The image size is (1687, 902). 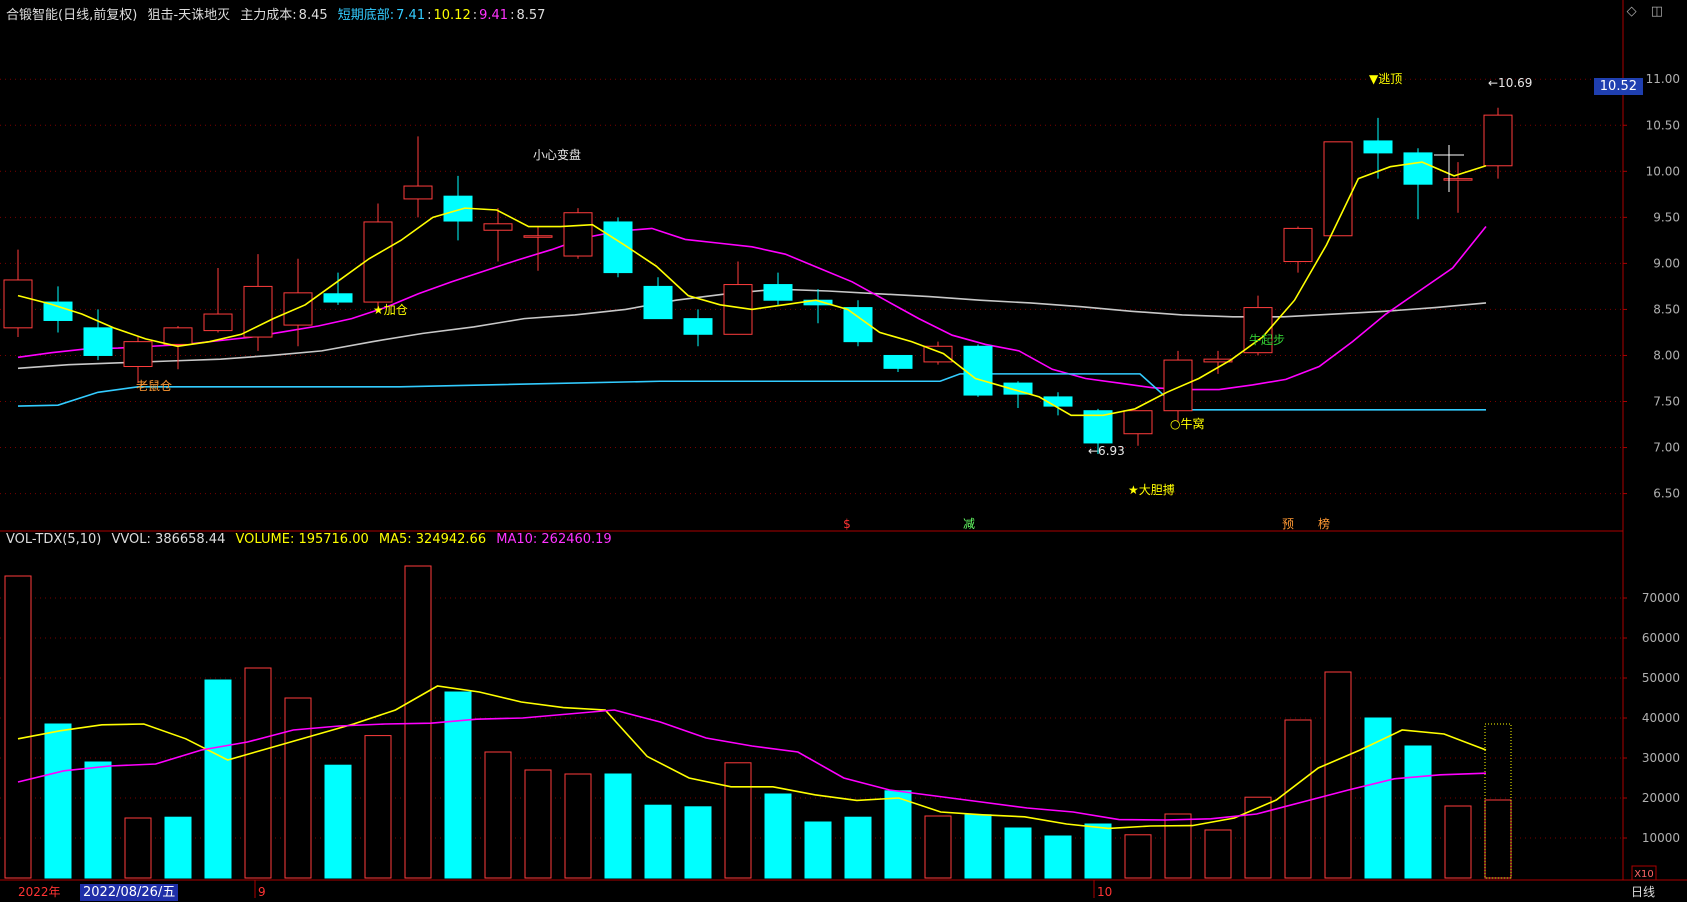 What do you see at coordinates (1104, 892) in the screenshot?
I see `x-axis-label: 10` at bounding box center [1104, 892].